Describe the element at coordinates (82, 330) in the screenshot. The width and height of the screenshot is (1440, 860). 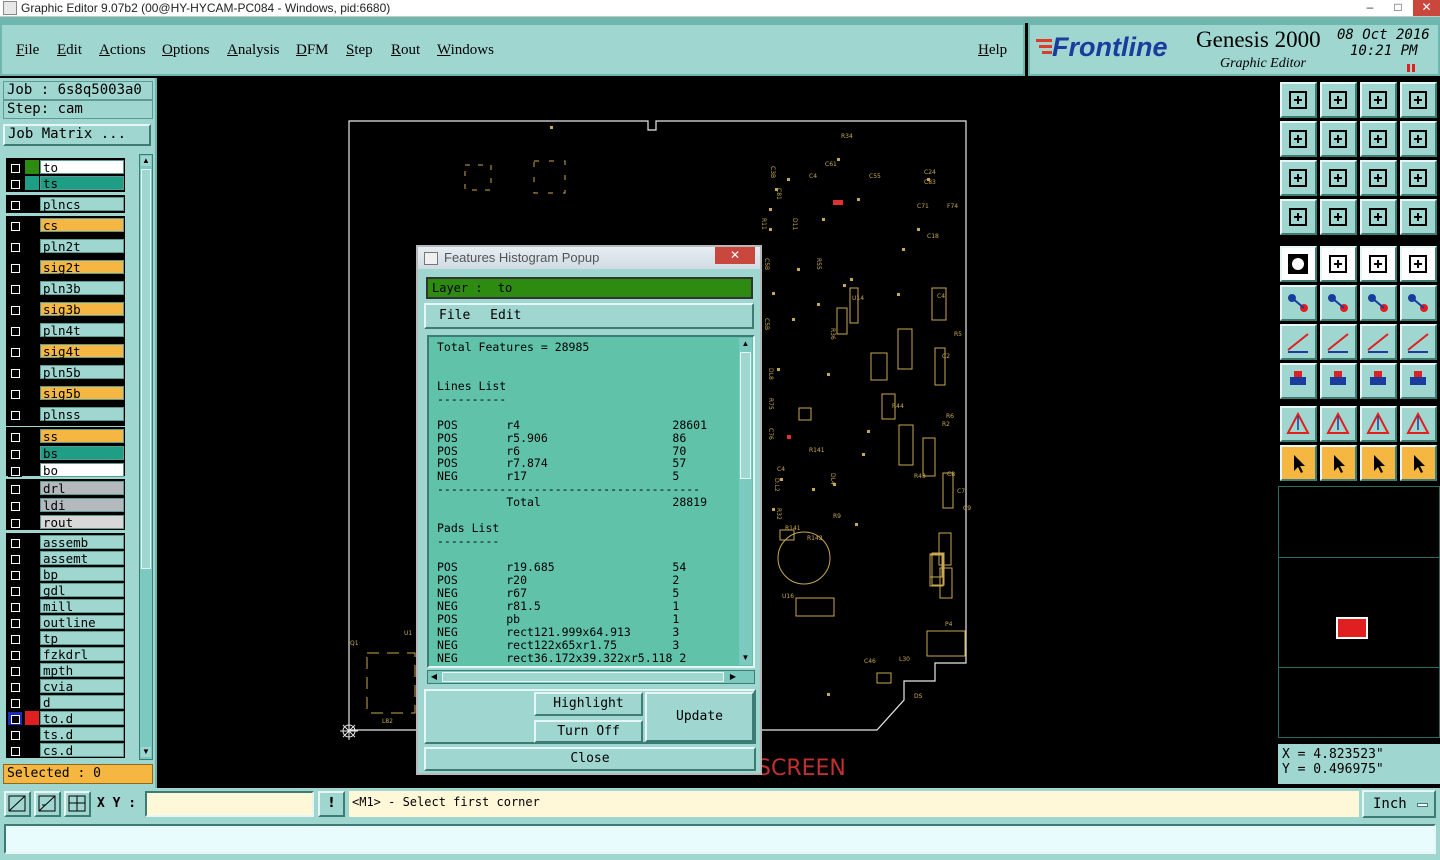
I see `layer-name: pln4t` at that location.